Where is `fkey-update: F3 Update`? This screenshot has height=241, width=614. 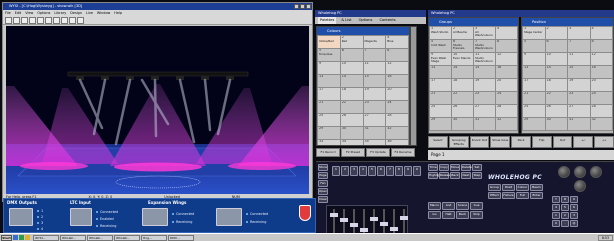
fkey-update: F3 Update is located at coordinates (378, 152).